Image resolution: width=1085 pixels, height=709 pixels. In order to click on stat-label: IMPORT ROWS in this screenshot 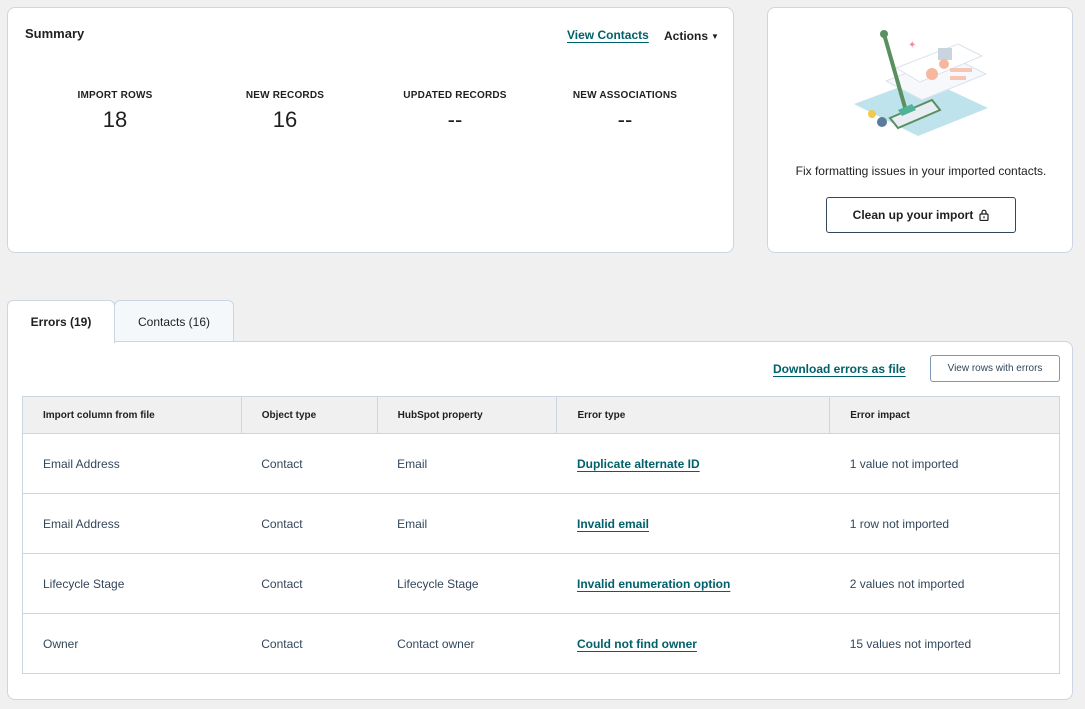, I will do `click(115, 95)`.